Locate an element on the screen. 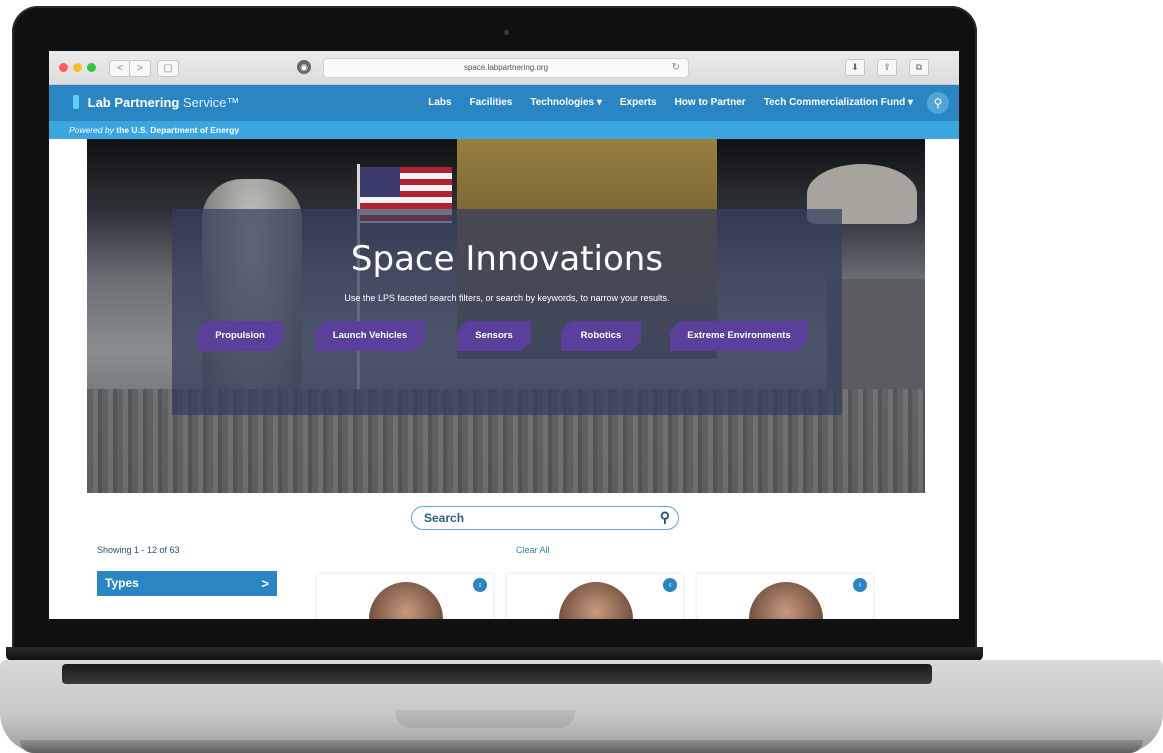 This screenshot has height=753, width=1163. reload-icon: ↻ is located at coordinates (676, 68).